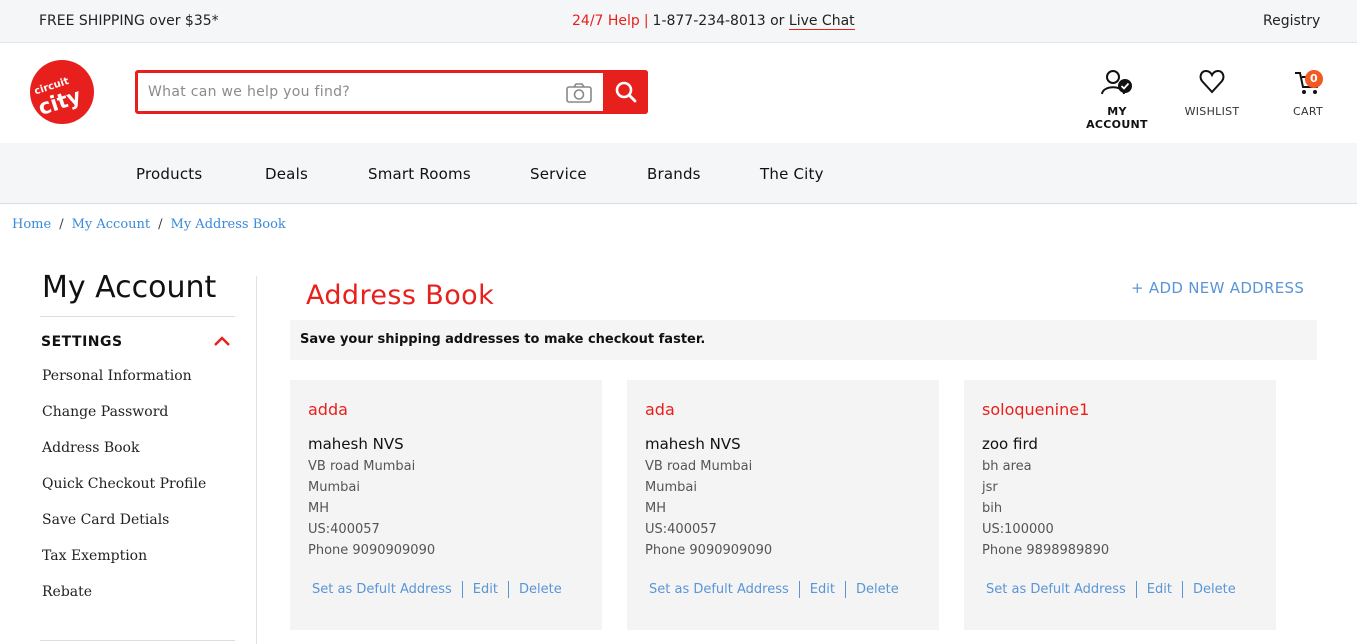 The width and height of the screenshot is (1357, 644). What do you see at coordinates (660, 409) in the screenshot?
I see `address-nickname: ada` at bounding box center [660, 409].